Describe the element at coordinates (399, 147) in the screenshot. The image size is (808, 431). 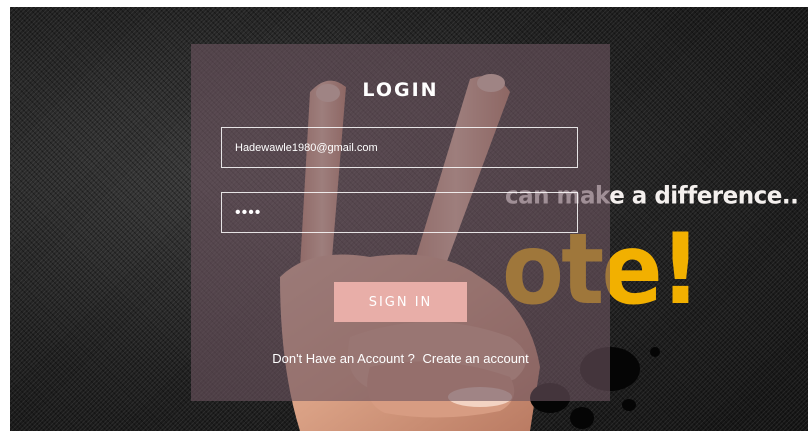
I see `email-field` at that location.